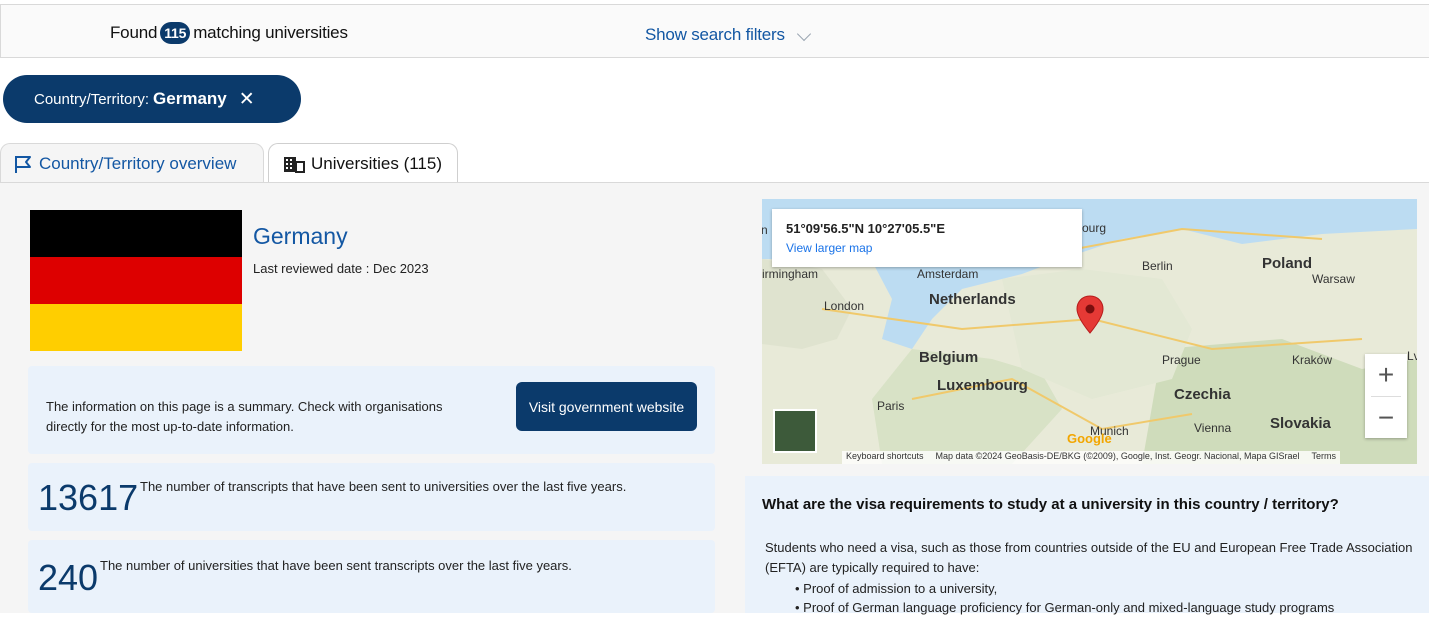 This screenshot has width=1429, height=617. Describe the element at coordinates (247, 99) in the screenshot. I see `close-icon: ✕` at that location.